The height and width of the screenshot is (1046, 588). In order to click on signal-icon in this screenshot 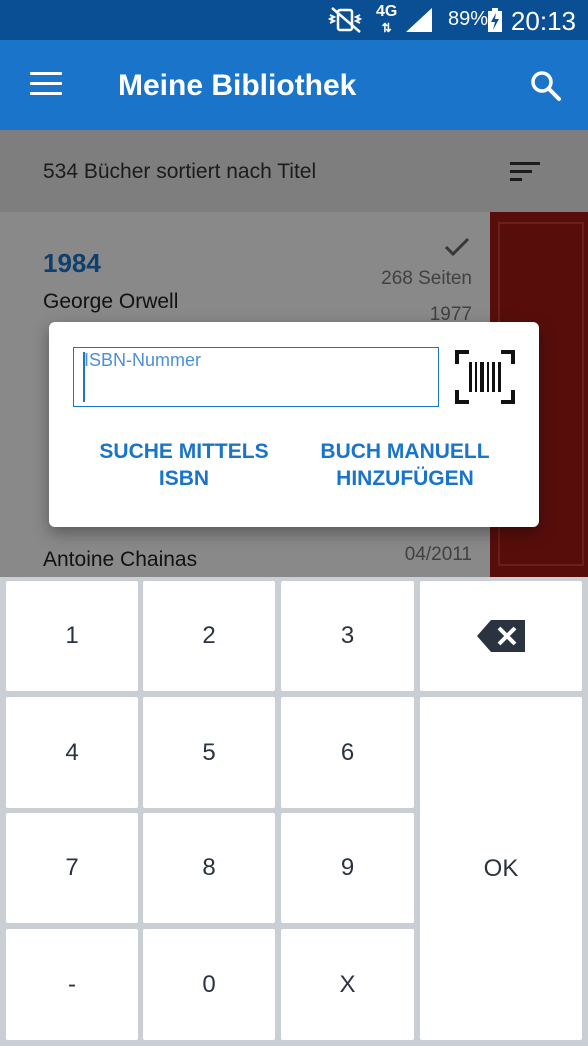, I will do `click(419, 20)`.